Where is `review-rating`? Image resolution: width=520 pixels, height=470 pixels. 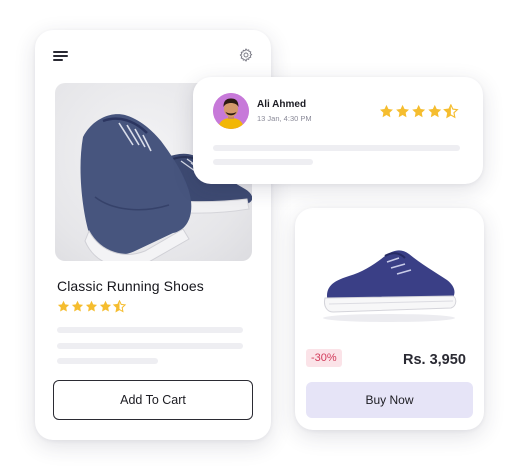 review-rating is located at coordinates (421, 113).